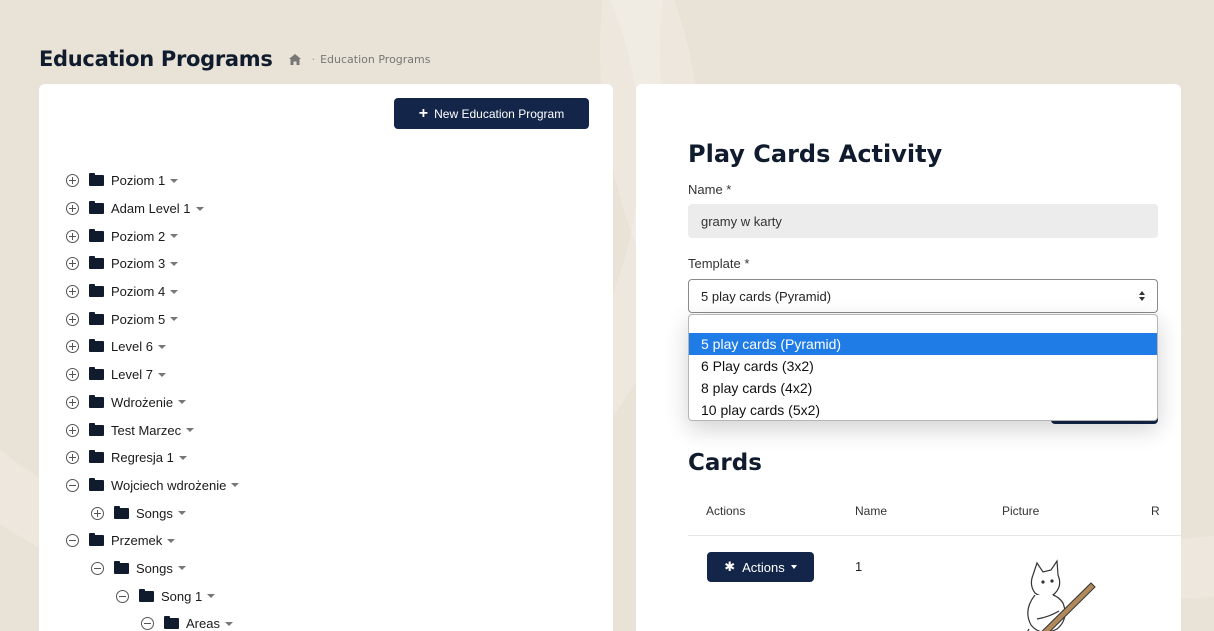 The width and height of the screenshot is (1214, 631). What do you see at coordinates (1061, 595) in the screenshot?
I see `card-picture` at bounding box center [1061, 595].